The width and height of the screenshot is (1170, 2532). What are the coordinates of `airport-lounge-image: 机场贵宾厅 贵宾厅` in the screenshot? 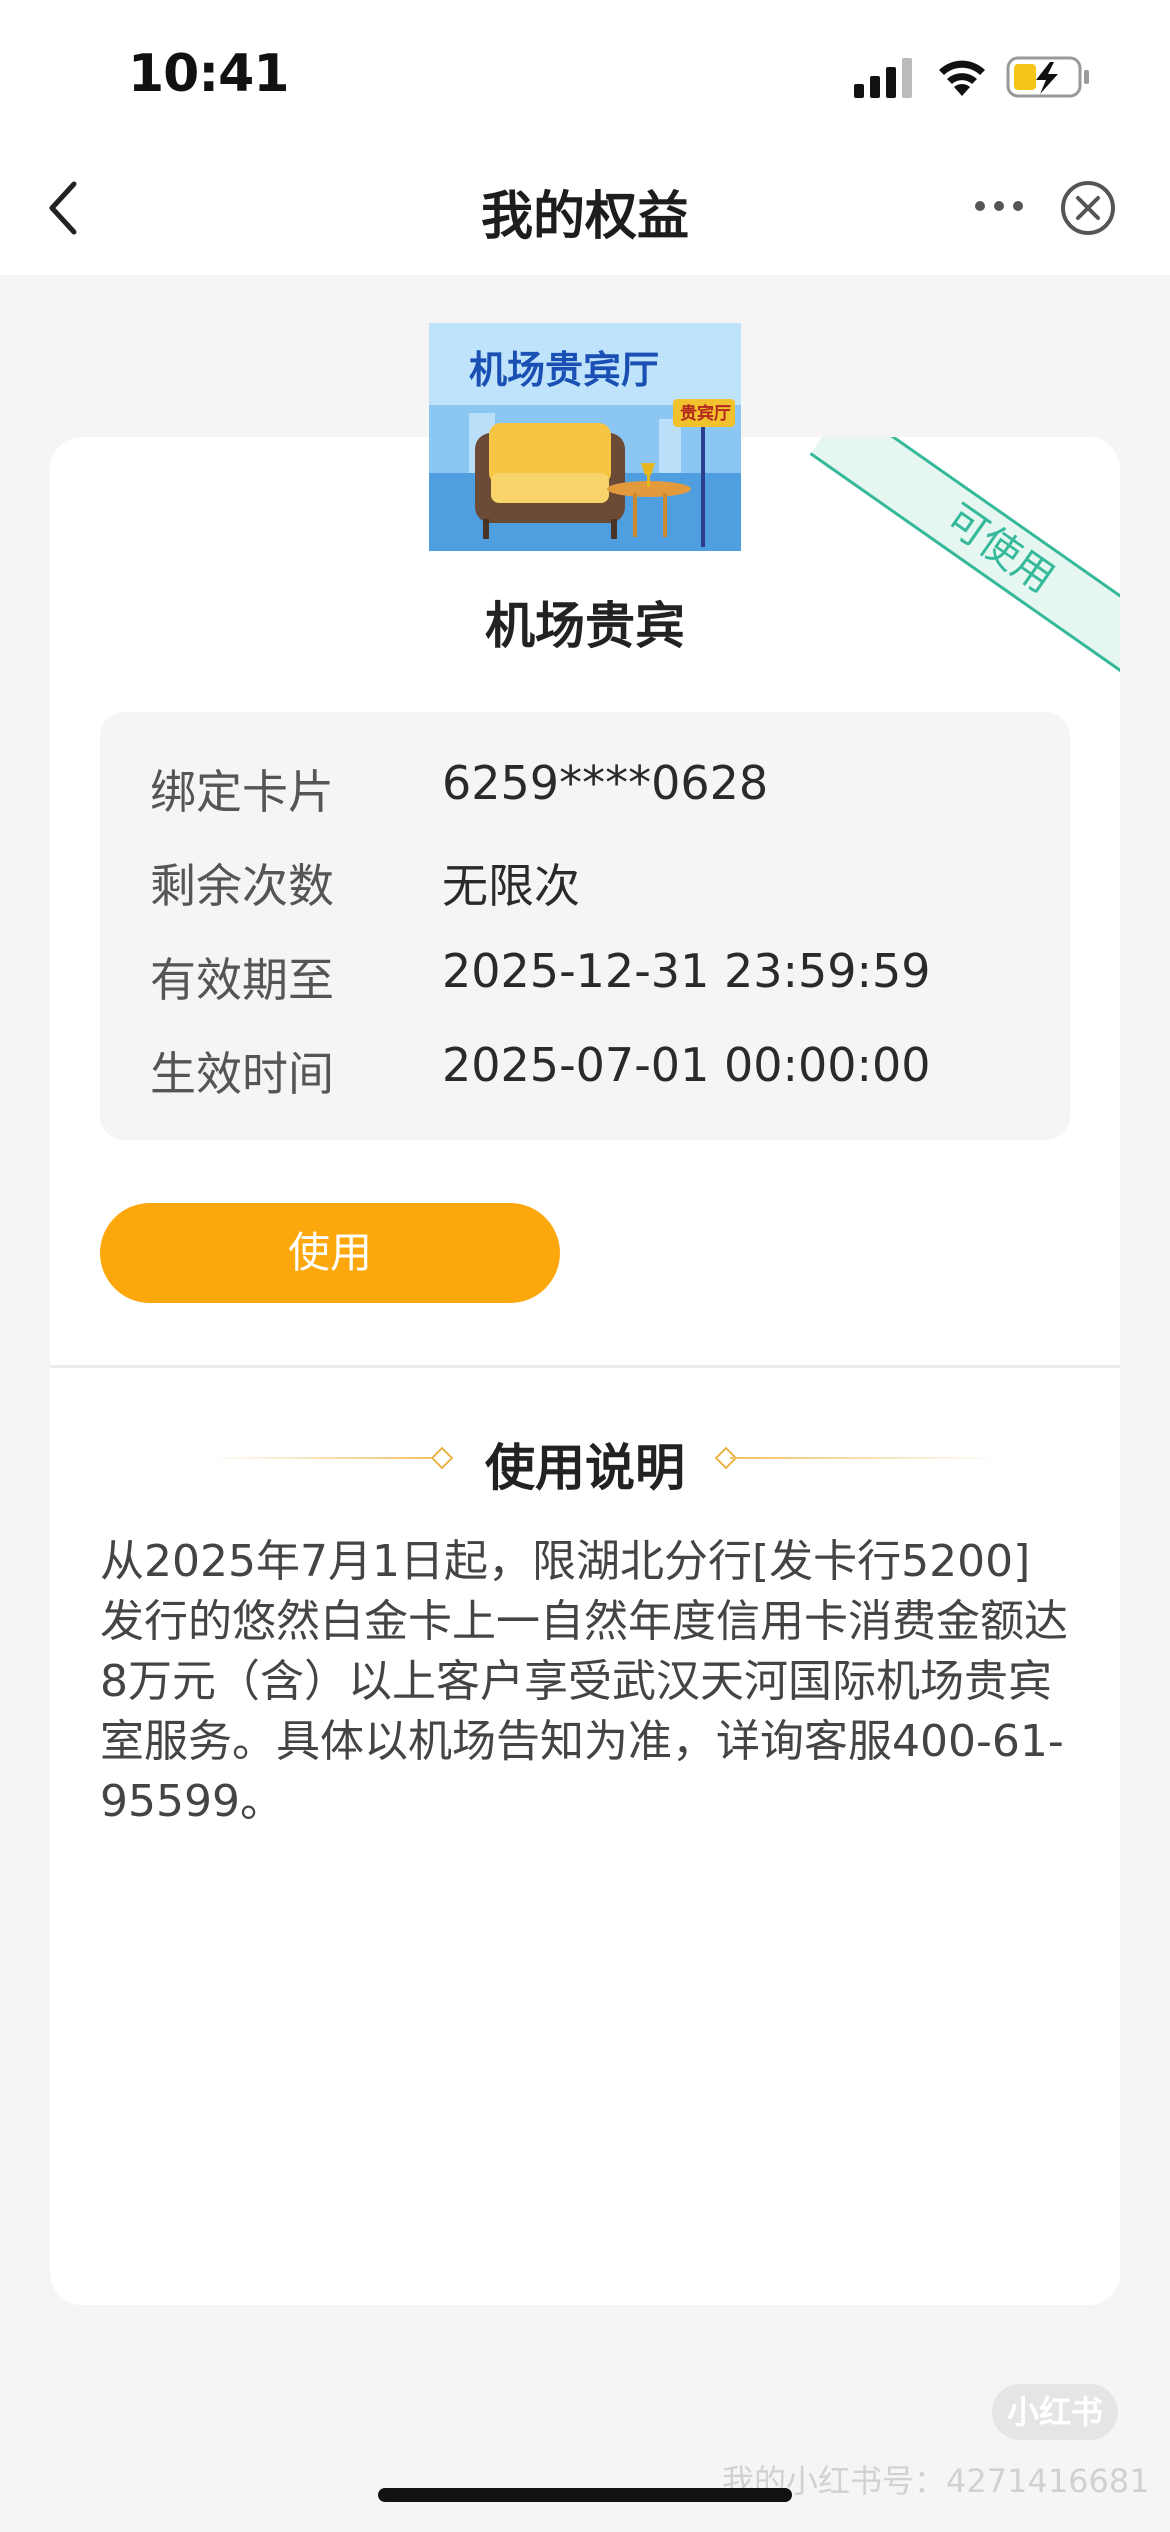 It's located at (585, 437).